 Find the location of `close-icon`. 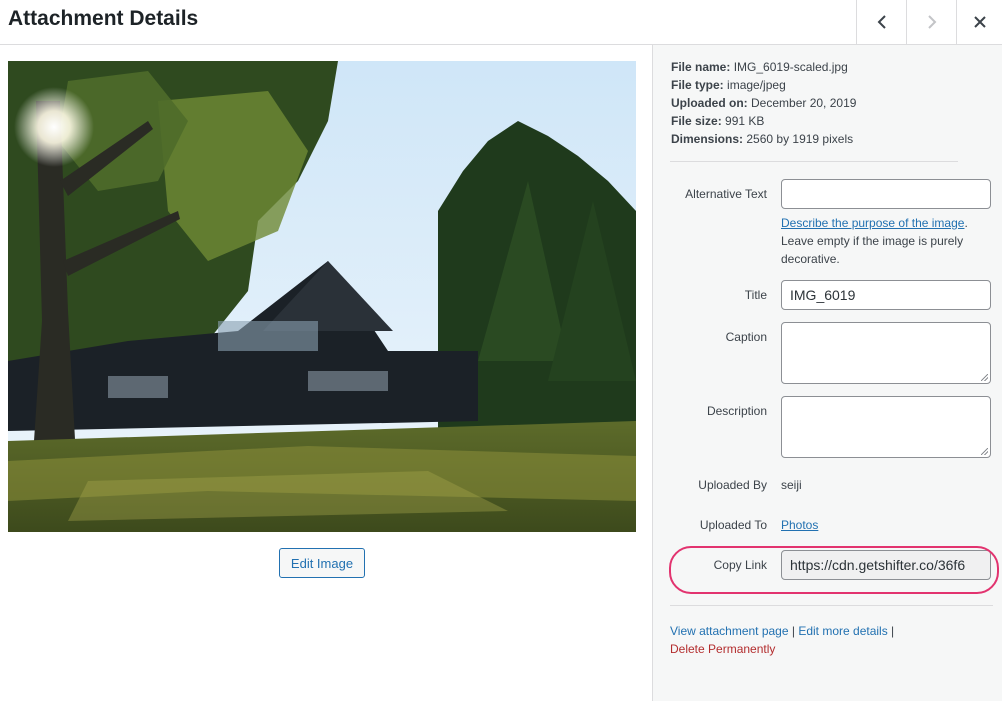

close-icon is located at coordinates (979, 22).